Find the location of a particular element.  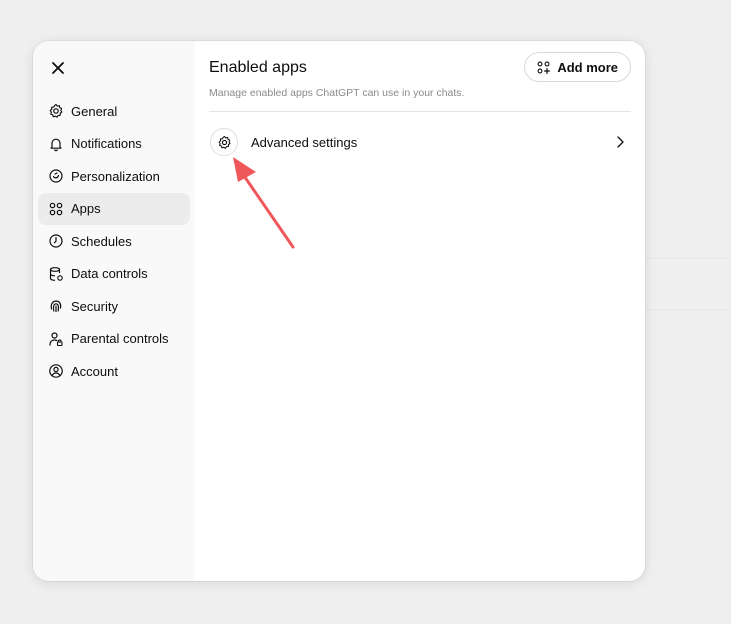

sidebar-item-parental-controls: Parental controls is located at coordinates (114, 339).